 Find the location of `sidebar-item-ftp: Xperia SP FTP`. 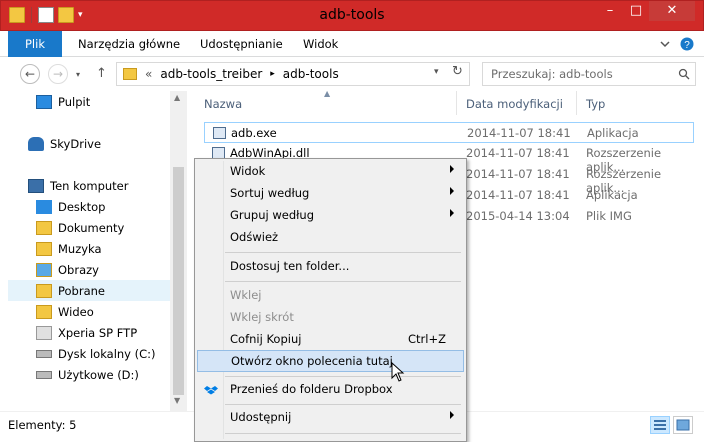

sidebar-item-ftp: Xperia SP FTP is located at coordinates (86, 332).